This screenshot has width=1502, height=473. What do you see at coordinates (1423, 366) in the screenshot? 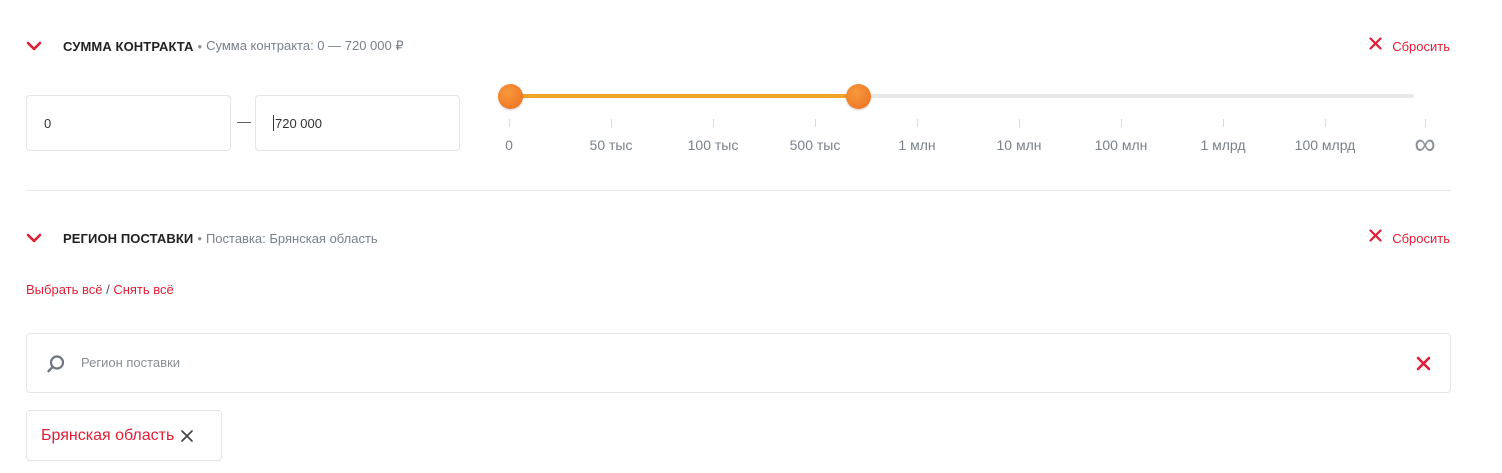
I see `clear-search-icon` at bounding box center [1423, 366].